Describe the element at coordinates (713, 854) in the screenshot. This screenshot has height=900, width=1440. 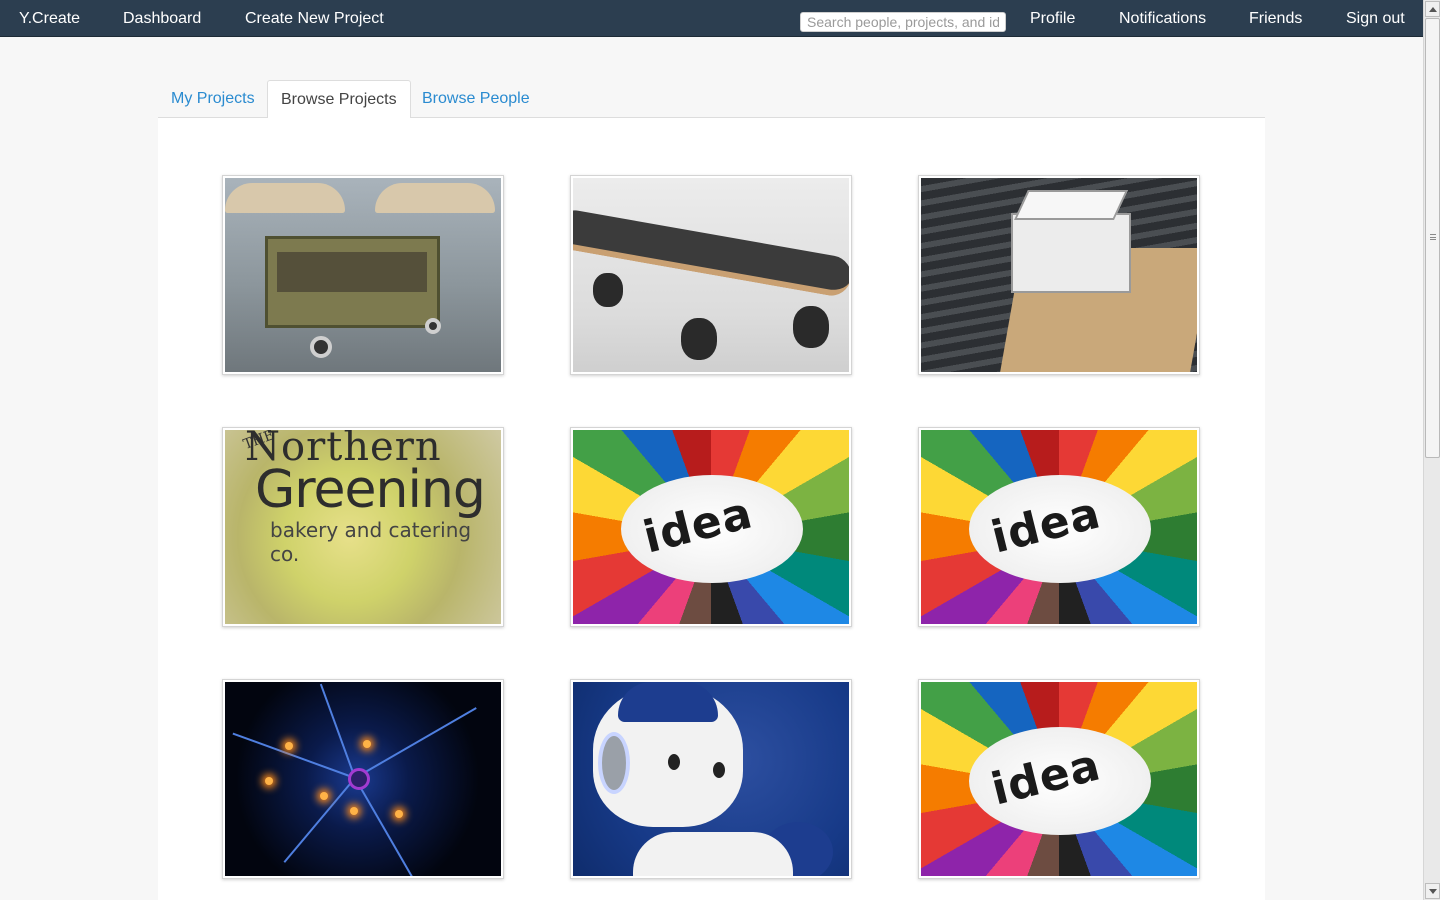
I see `robot-body-shape` at that location.